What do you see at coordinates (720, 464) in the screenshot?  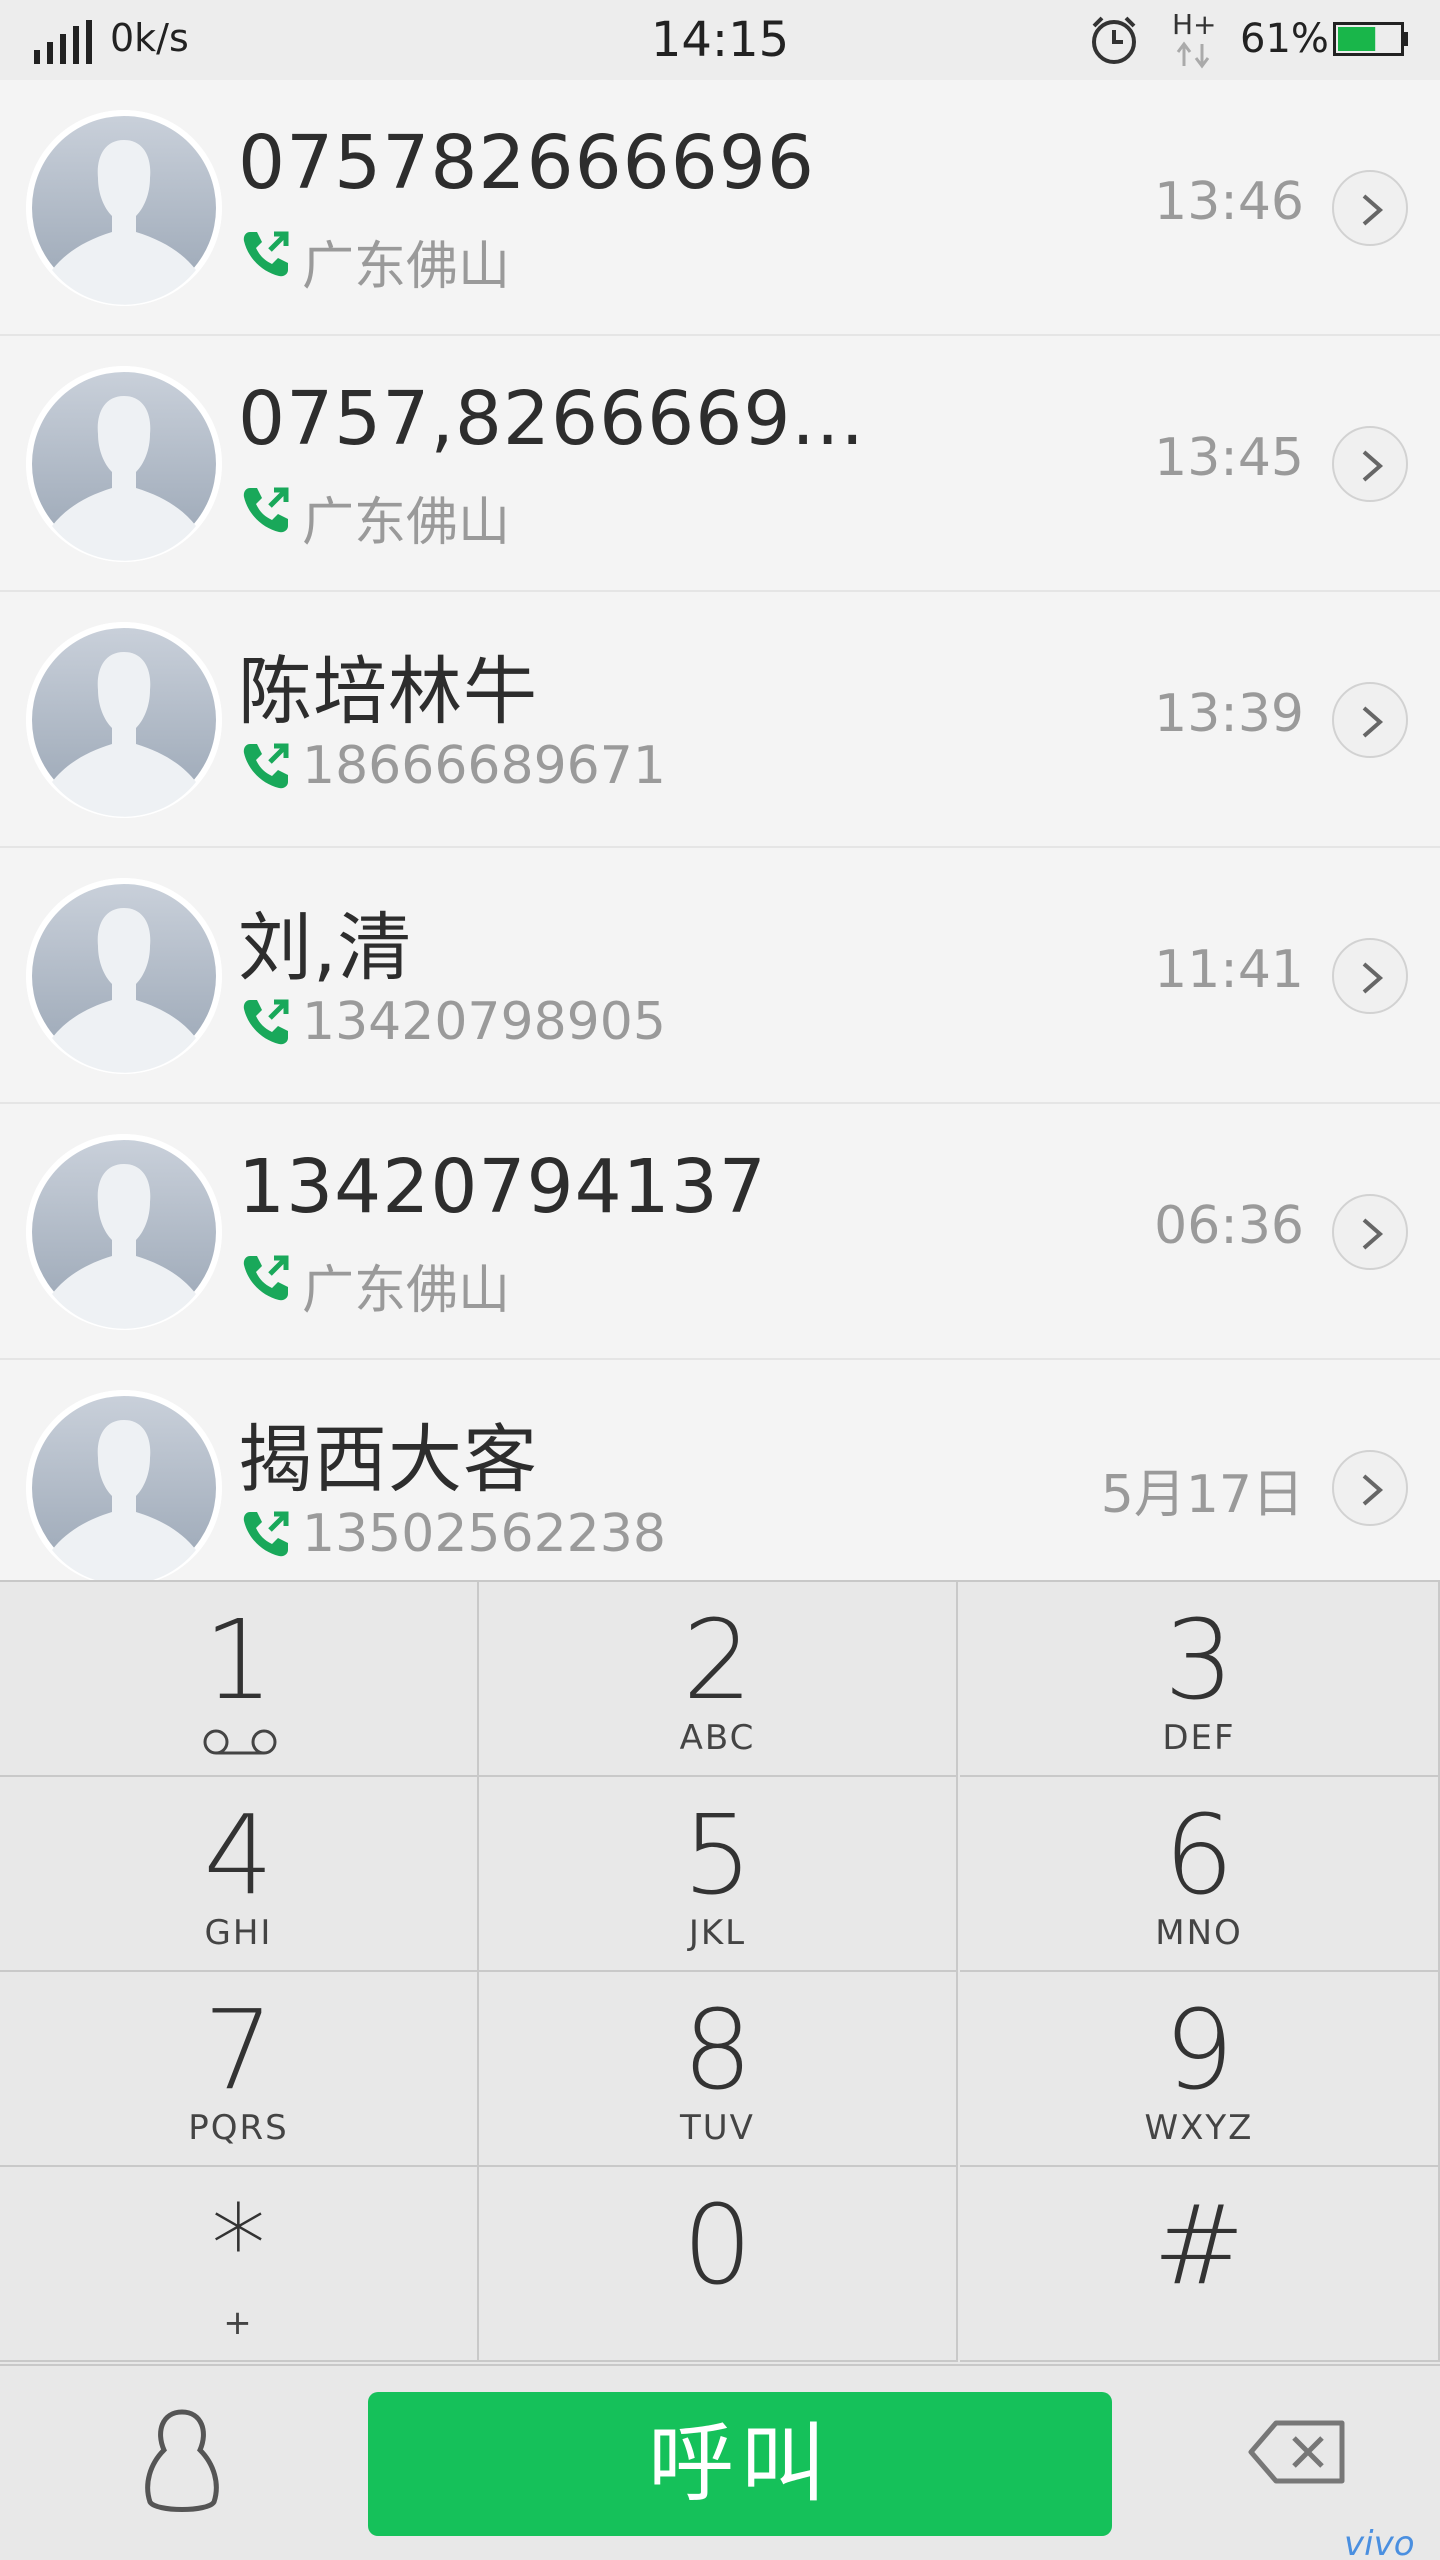 I see `call-log-item: 0757,8266669... 广东佛山 13:45` at bounding box center [720, 464].